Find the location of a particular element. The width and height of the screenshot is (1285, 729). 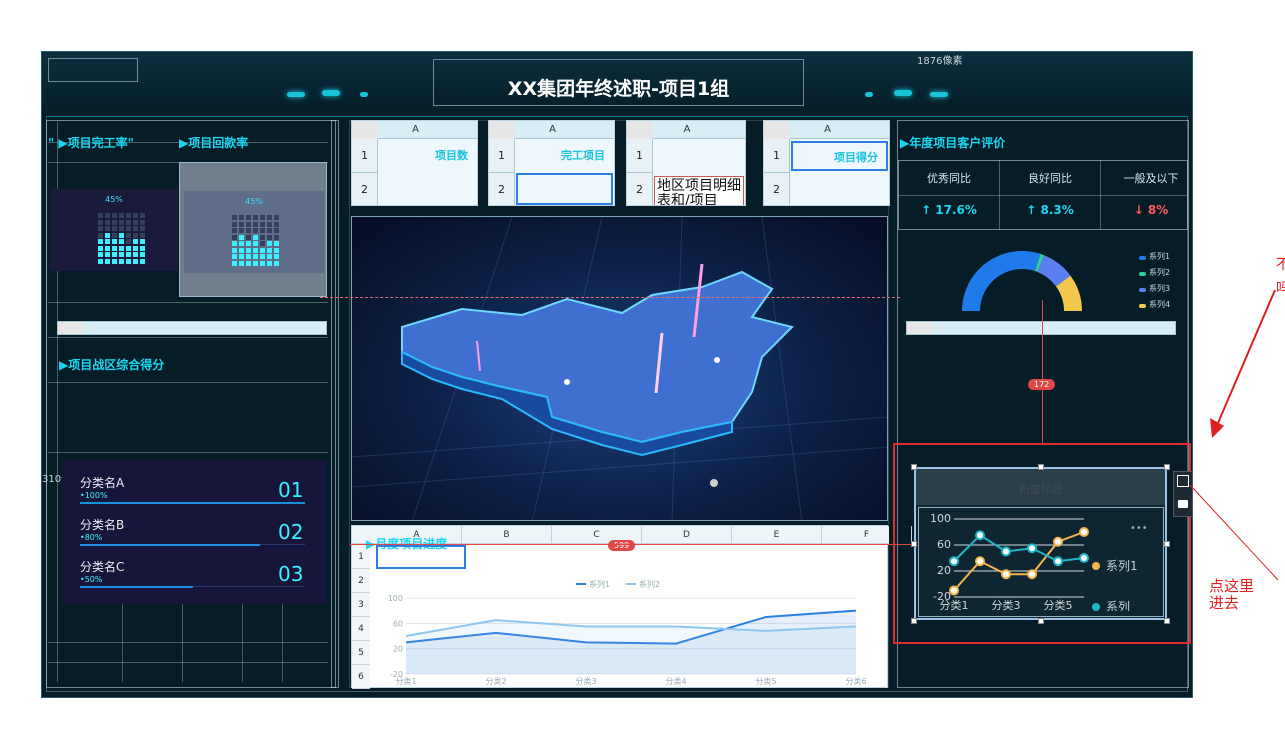

row-header: 3 is located at coordinates (361, 605).